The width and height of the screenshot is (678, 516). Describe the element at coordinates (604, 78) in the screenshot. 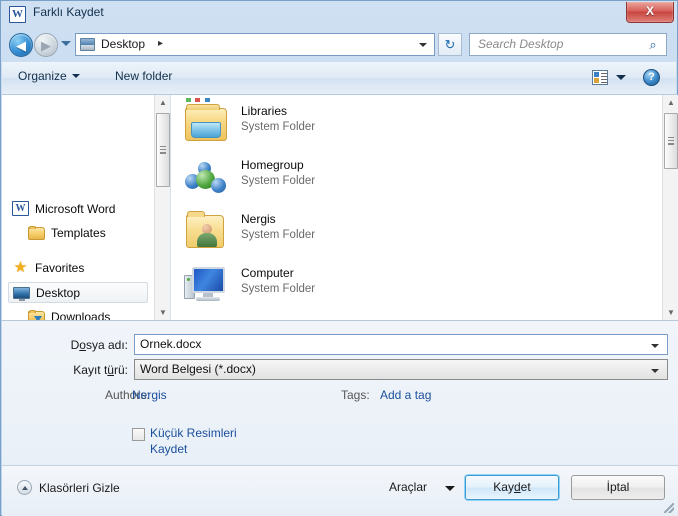

I see `view-lines-icon` at that location.